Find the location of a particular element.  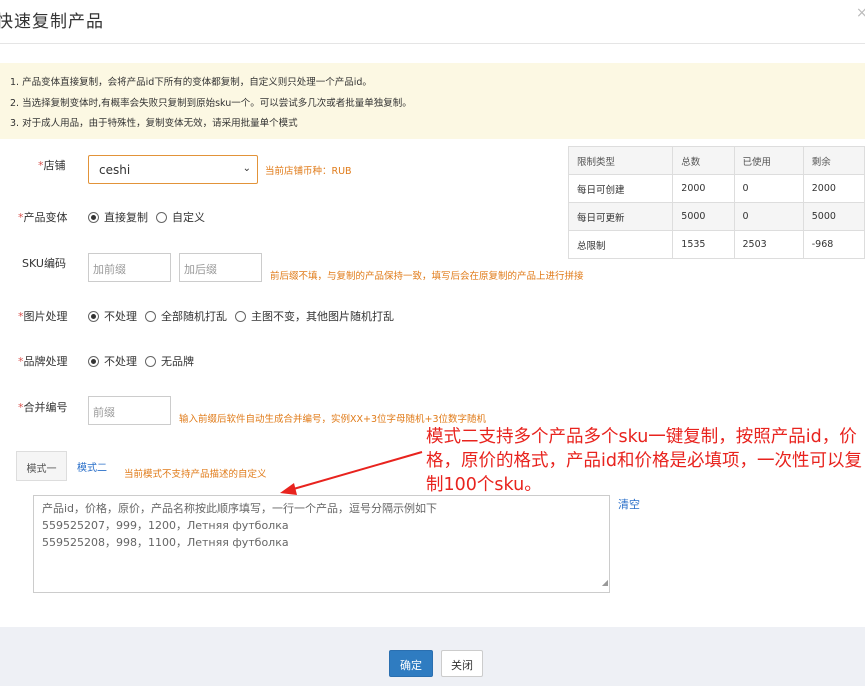

annotation-arrow-icon is located at coordinates (351, 473).